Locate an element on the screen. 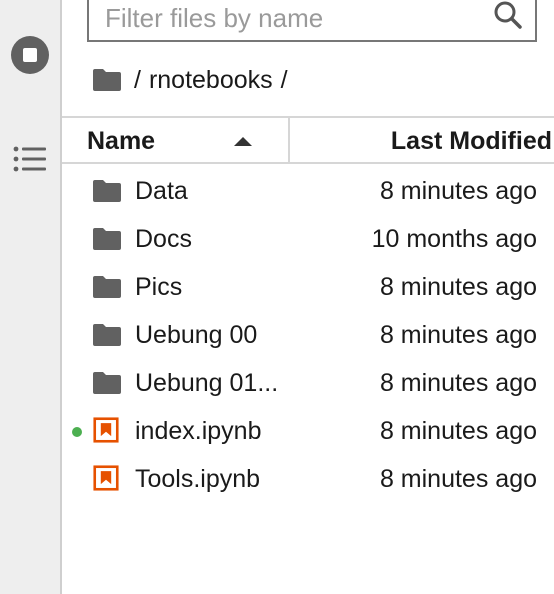  sort-ascending-icon is located at coordinates (243, 141).